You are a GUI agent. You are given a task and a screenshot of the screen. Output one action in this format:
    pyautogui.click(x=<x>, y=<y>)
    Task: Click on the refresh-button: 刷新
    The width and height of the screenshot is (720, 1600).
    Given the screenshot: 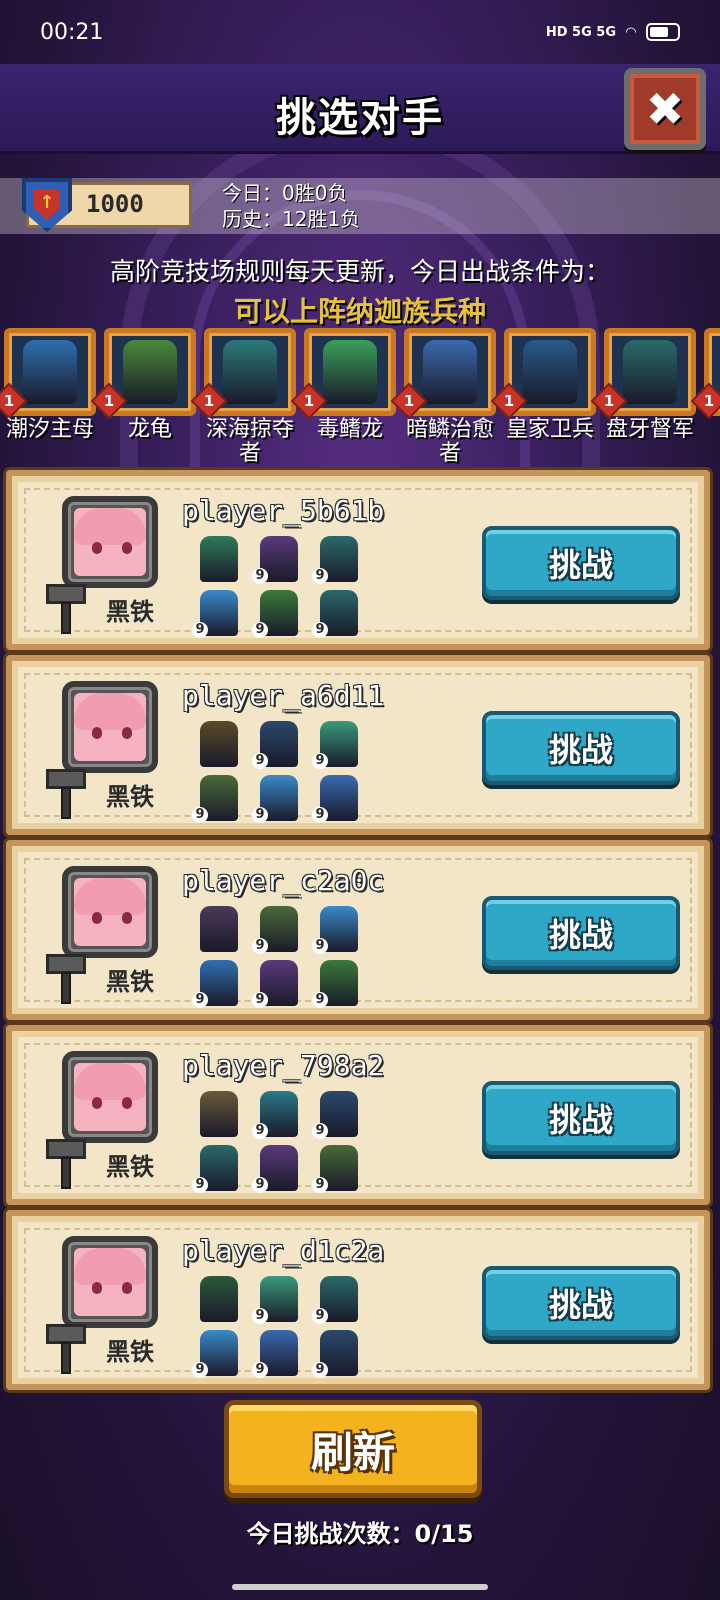 What is the action you would take?
    pyautogui.click(x=353, y=1449)
    